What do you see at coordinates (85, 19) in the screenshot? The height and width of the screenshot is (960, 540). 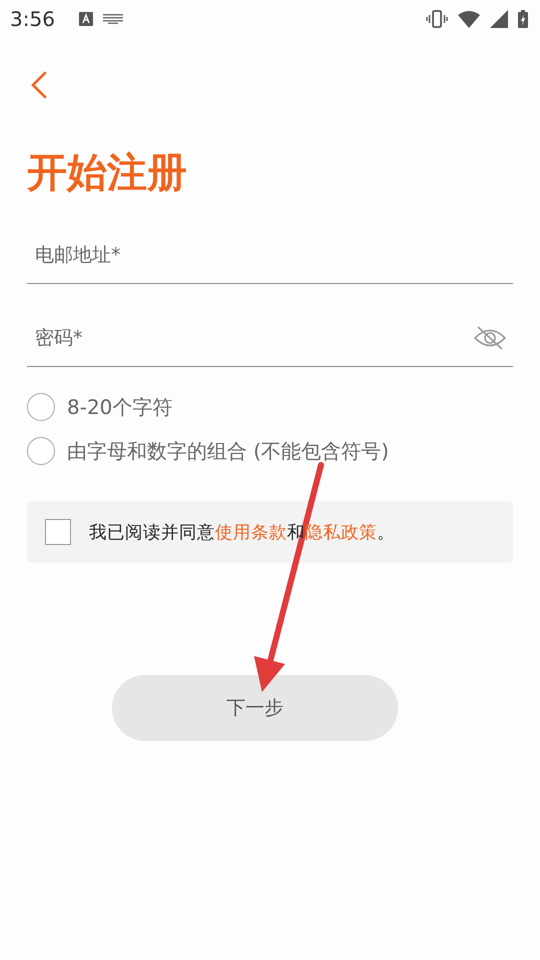 I see `keyboard-letter-icon` at bounding box center [85, 19].